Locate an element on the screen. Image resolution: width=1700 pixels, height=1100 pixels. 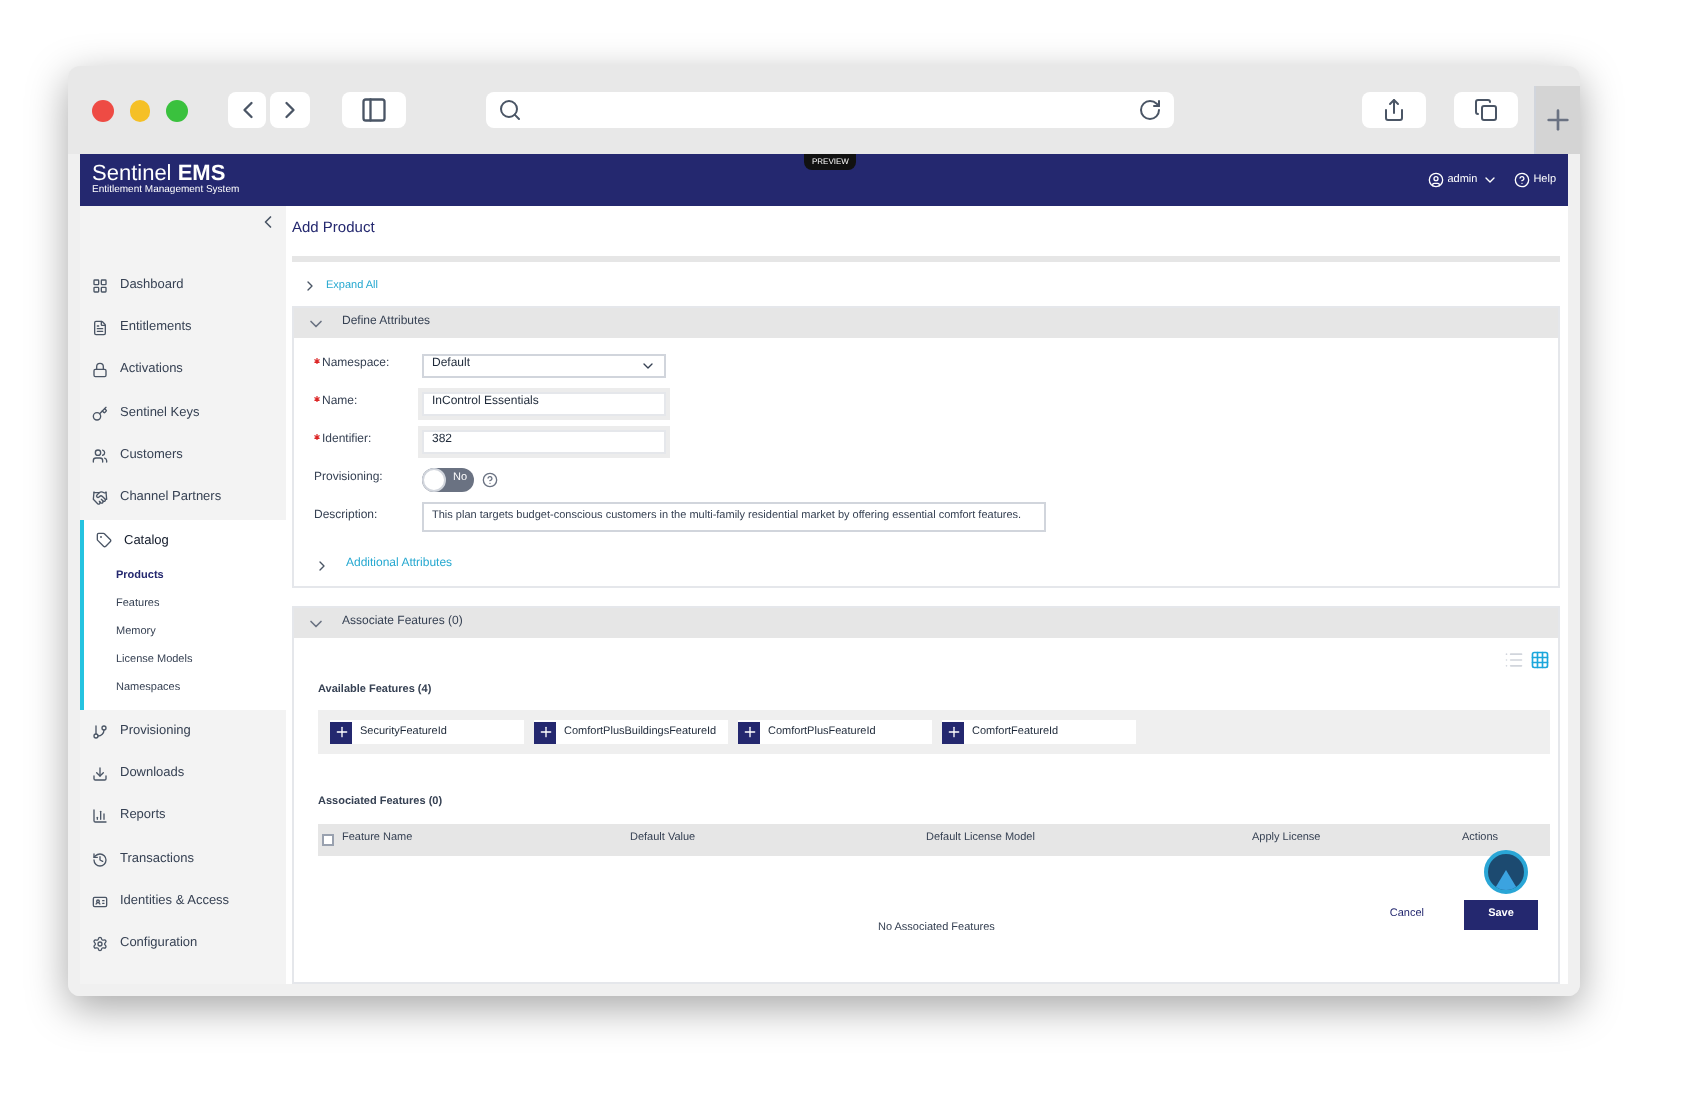
new-tab-button is located at coordinates (1556, 120).